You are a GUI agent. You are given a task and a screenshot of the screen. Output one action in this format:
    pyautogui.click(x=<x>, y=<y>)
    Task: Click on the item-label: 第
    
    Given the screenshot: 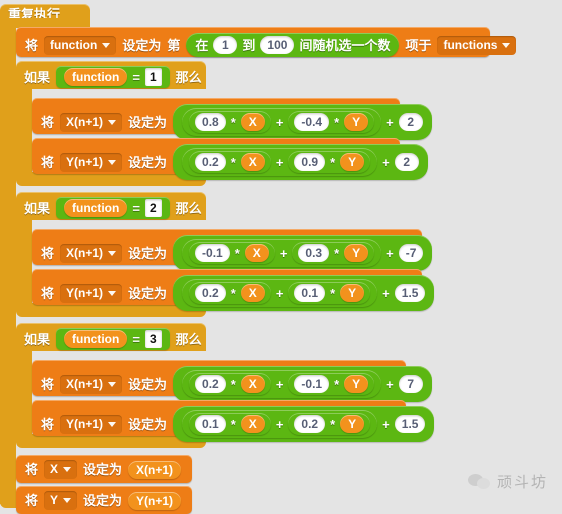 What is the action you would take?
    pyautogui.click(x=174, y=45)
    